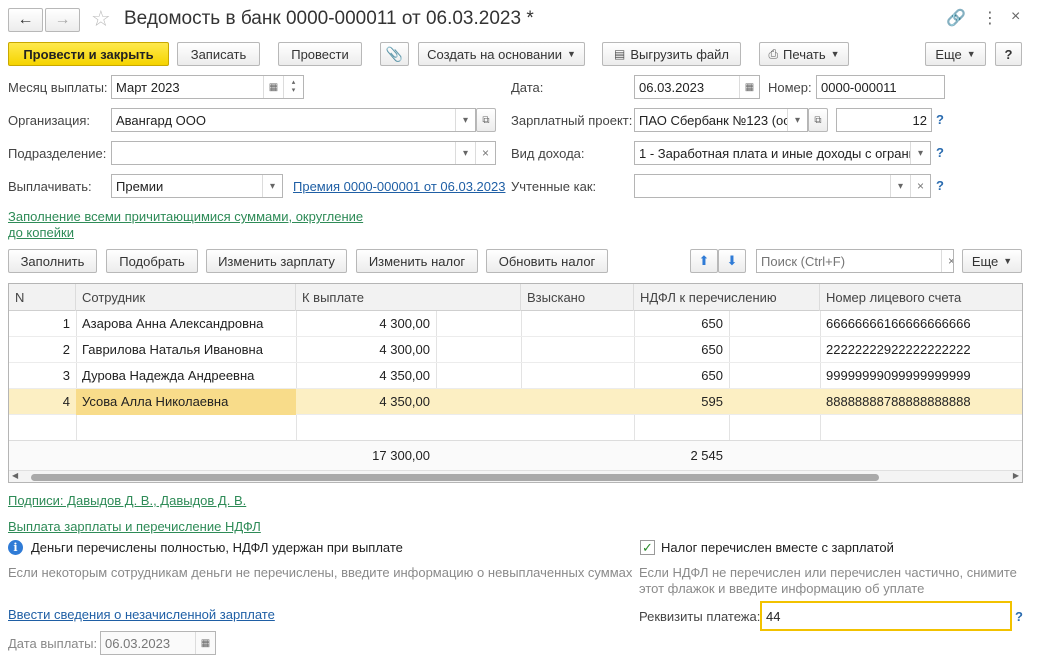 This screenshot has width=1042, height=668. What do you see at coordinates (782, 186) in the screenshot?
I see `counted-as-field: ▾ ×` at bounding box center [782, 186].